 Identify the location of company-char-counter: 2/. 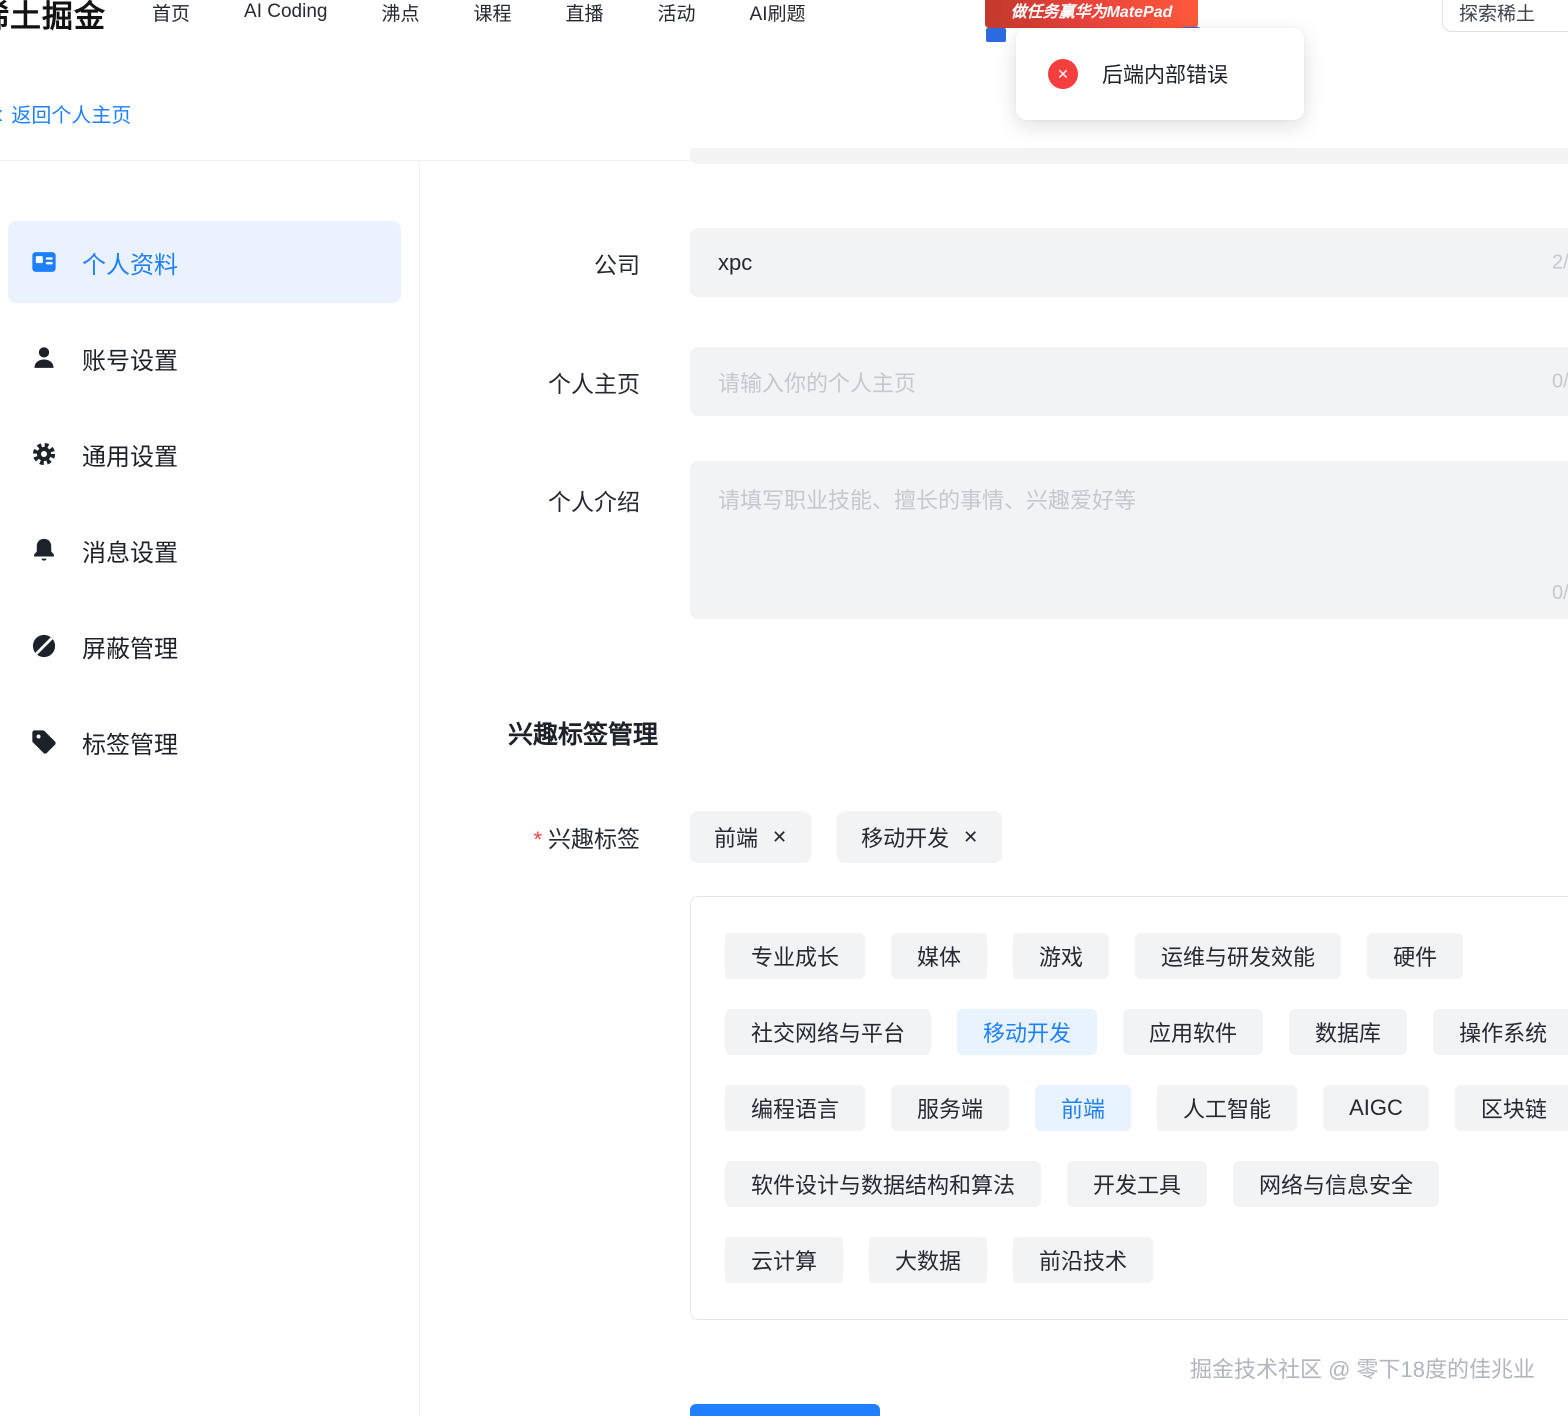
(1560, 262).